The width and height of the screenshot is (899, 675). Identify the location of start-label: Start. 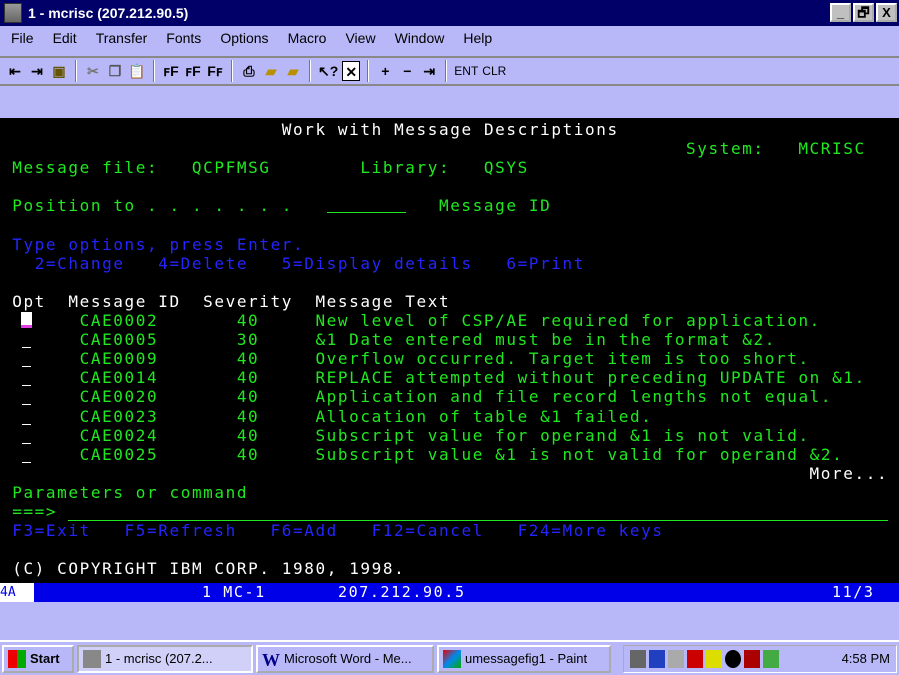
(45, 658).